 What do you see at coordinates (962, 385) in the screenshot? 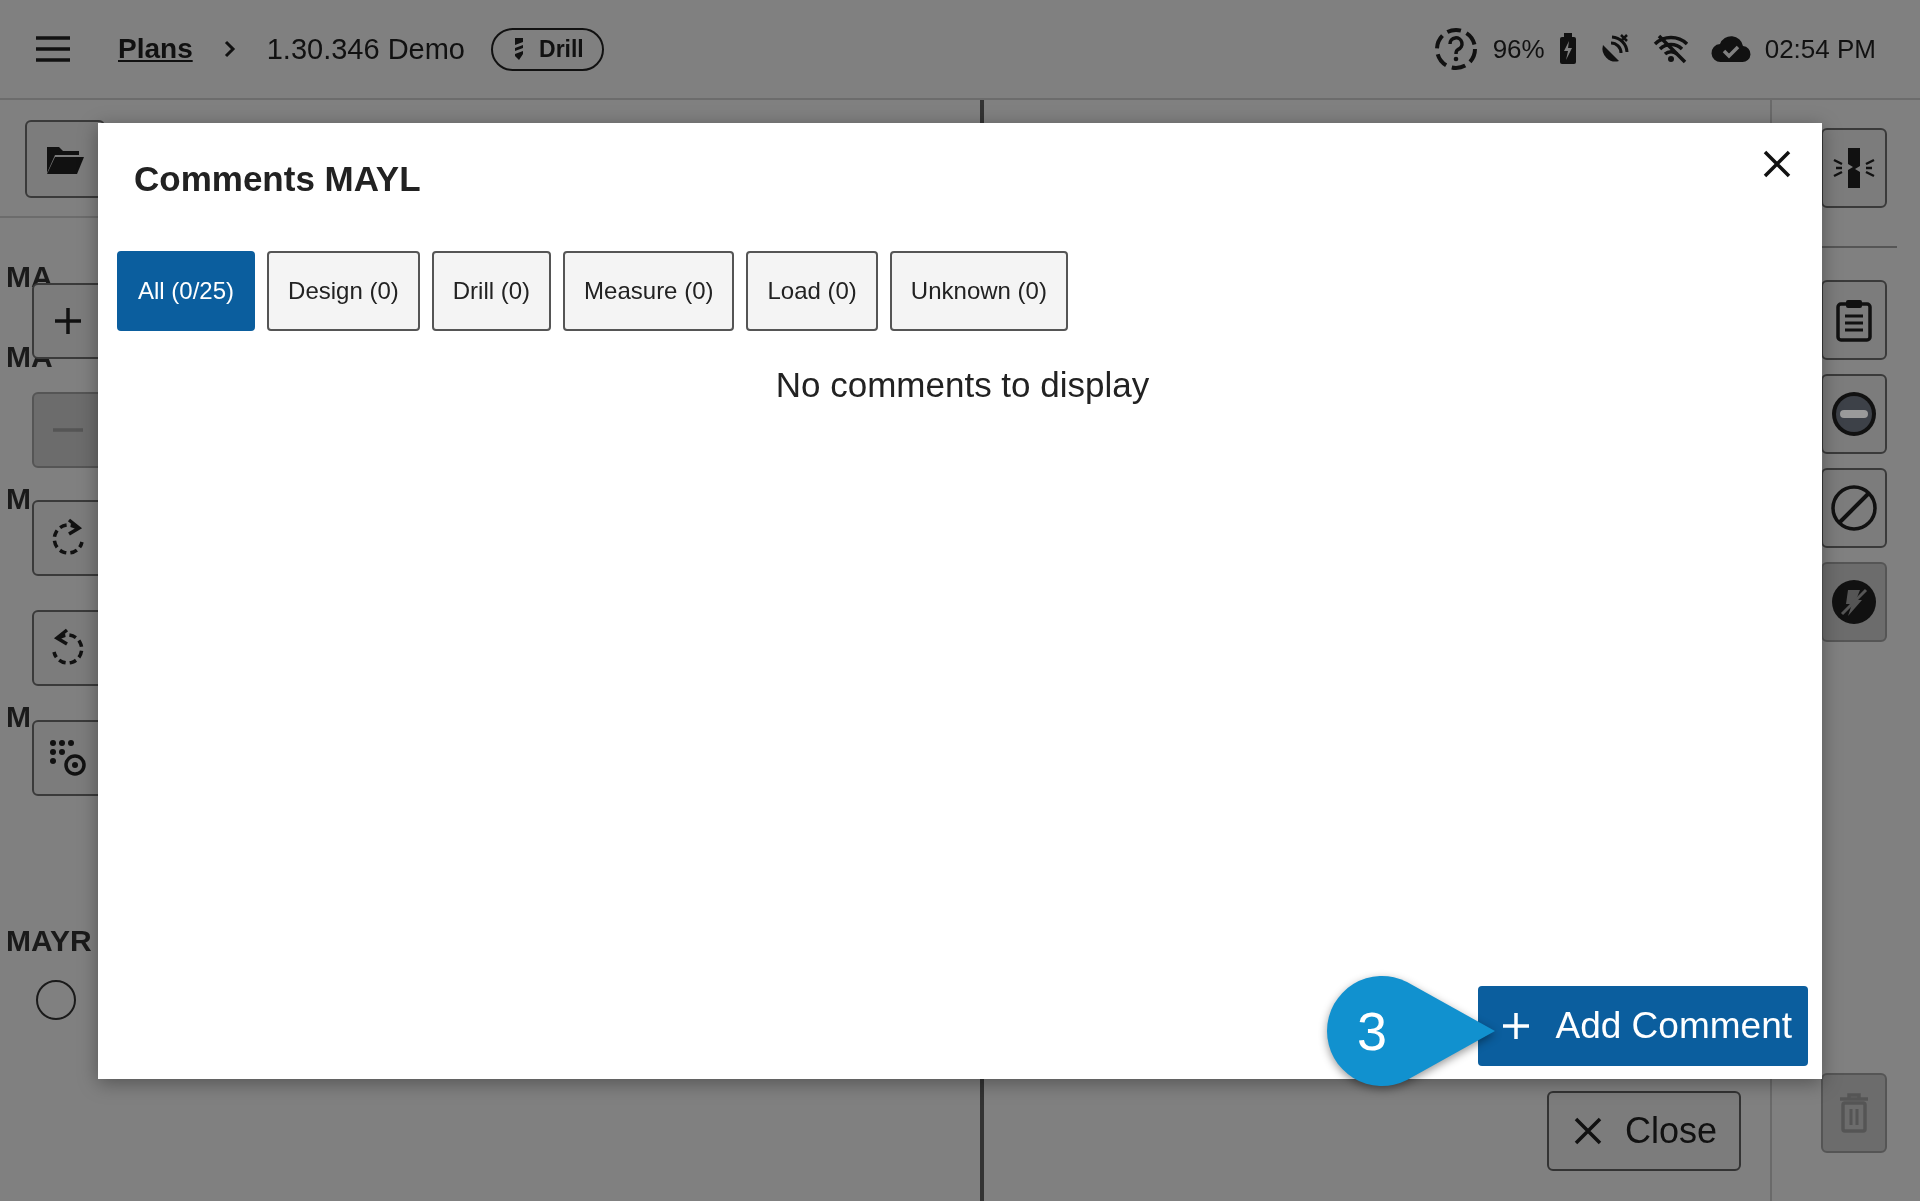
I see `empty-message: No comments to display` at bounding box center [962, 385].